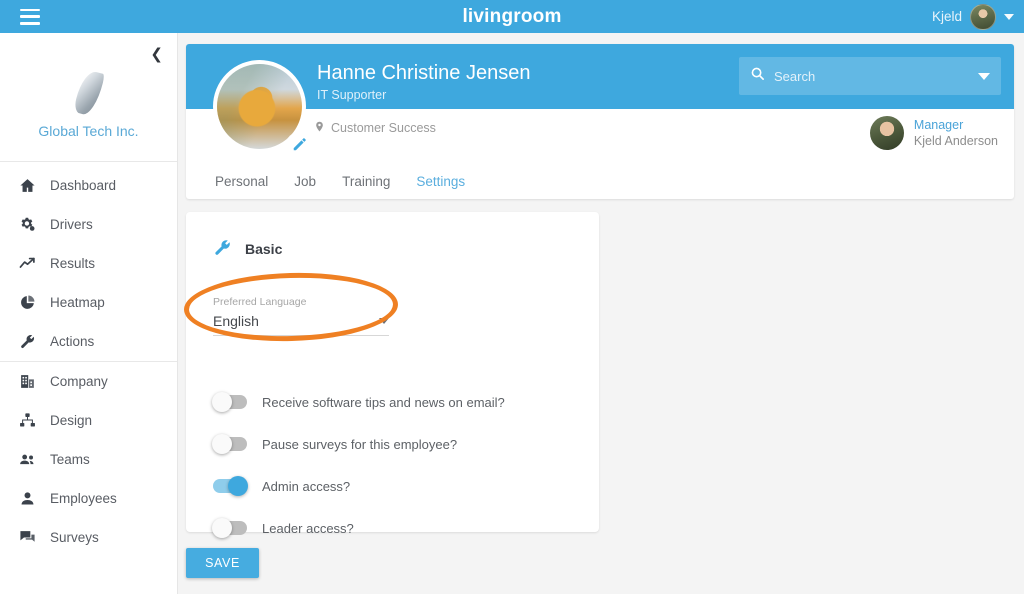  I want to click on top-bar: livingroom Kjeld, so click(512, 16).